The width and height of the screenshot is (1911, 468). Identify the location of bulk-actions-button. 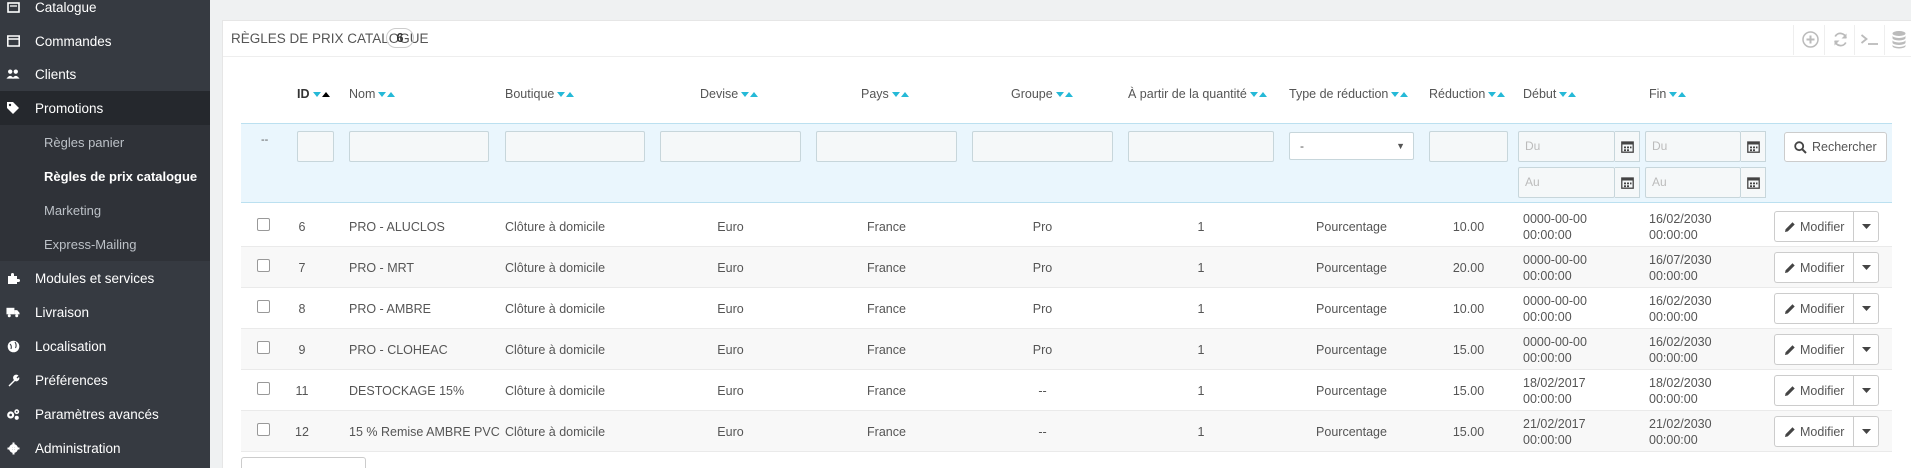
(303, 462).